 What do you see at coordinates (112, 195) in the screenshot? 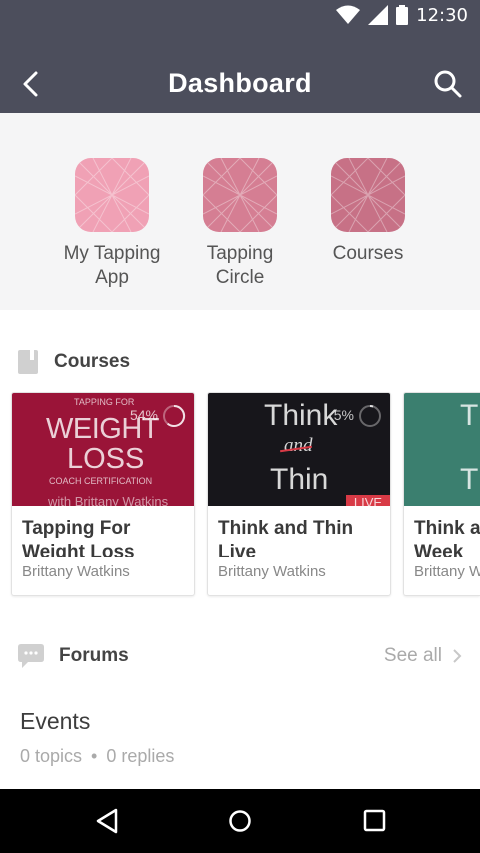
I see `my-tapping-app-icon` at bounding box center [112, 195].